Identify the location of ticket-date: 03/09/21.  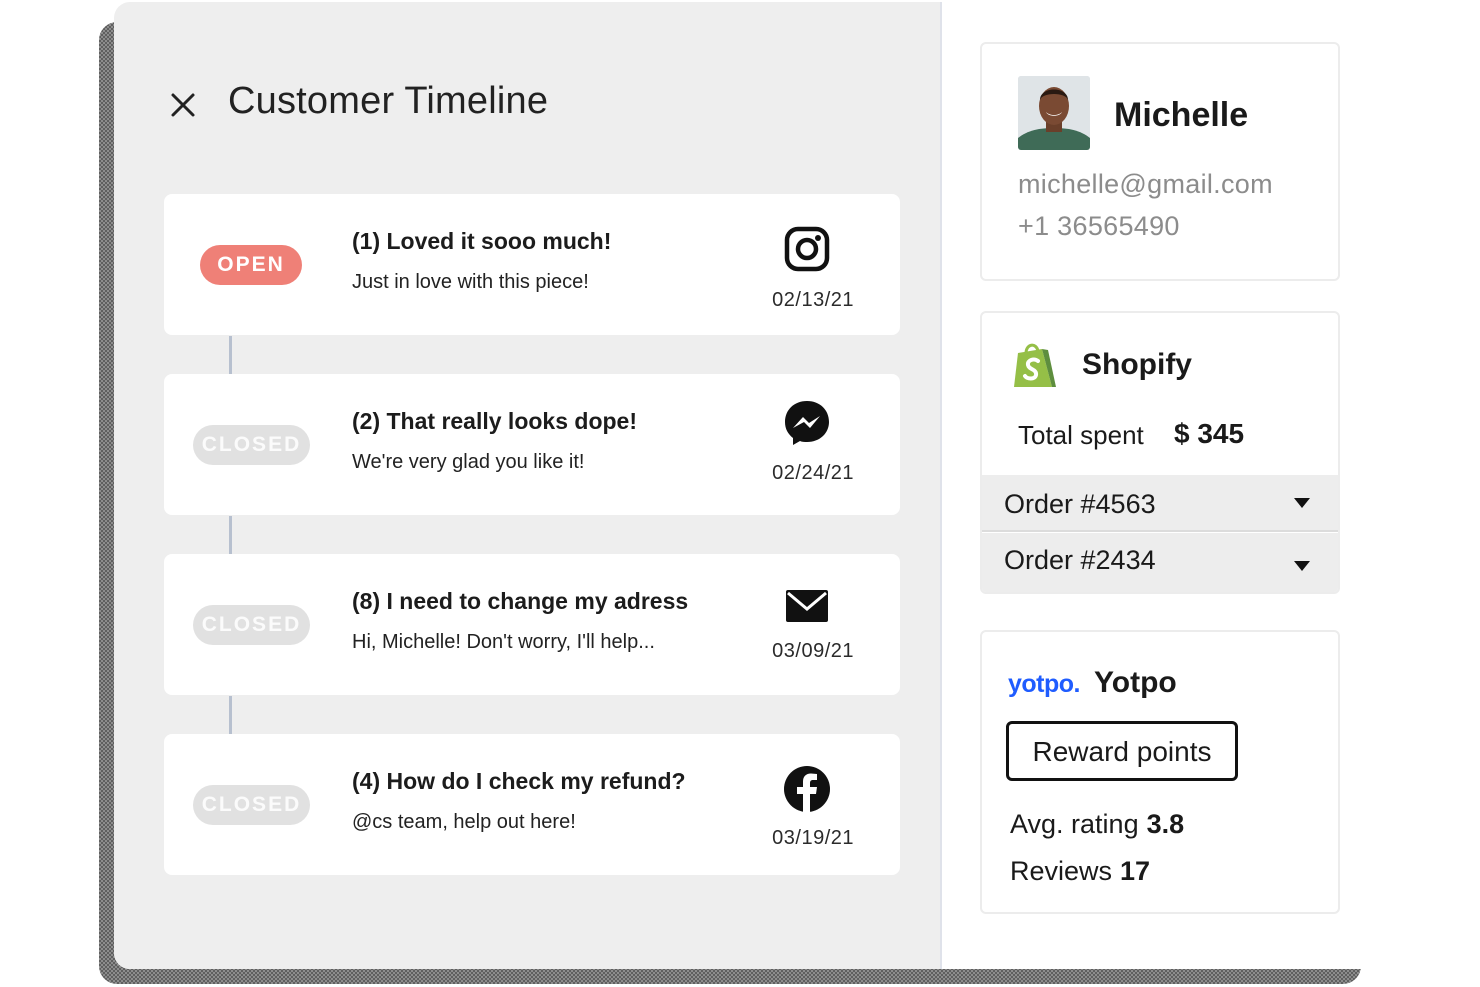
(813, 651).